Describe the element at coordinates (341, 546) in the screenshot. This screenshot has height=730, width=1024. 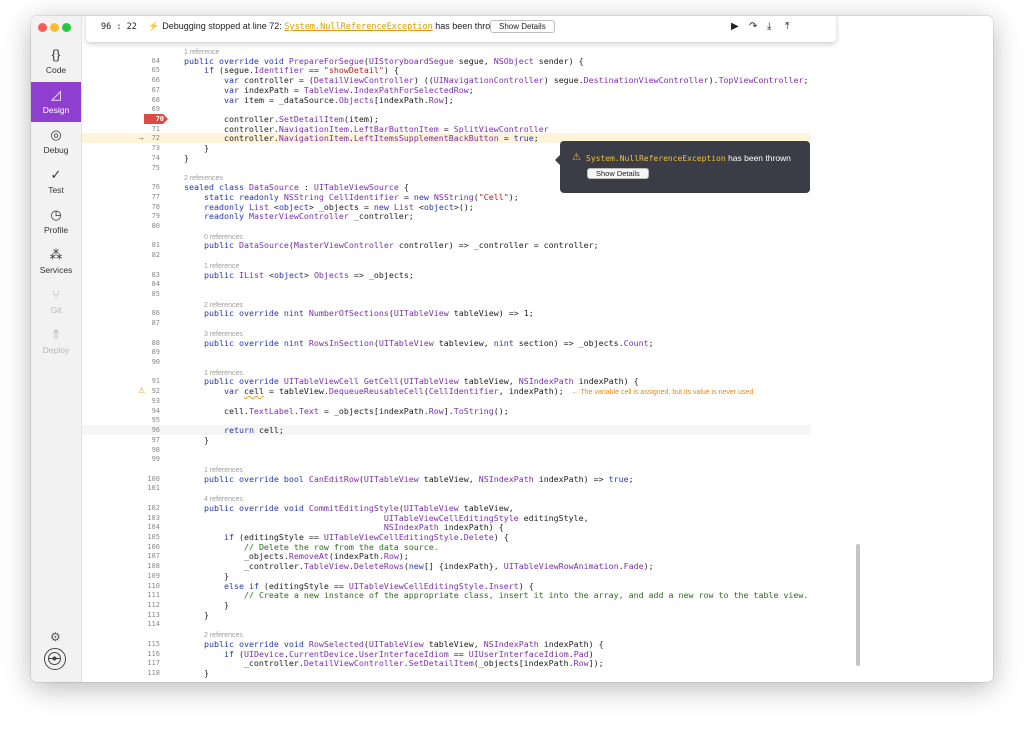
I see `code-text: // Delete the row from the data source.` at that location.